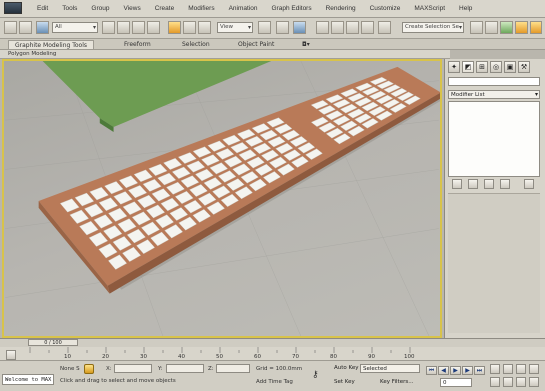  Describe the element at coordinates (456, 382) in the screenshot. I see `current-frame-field: 0` at that location.